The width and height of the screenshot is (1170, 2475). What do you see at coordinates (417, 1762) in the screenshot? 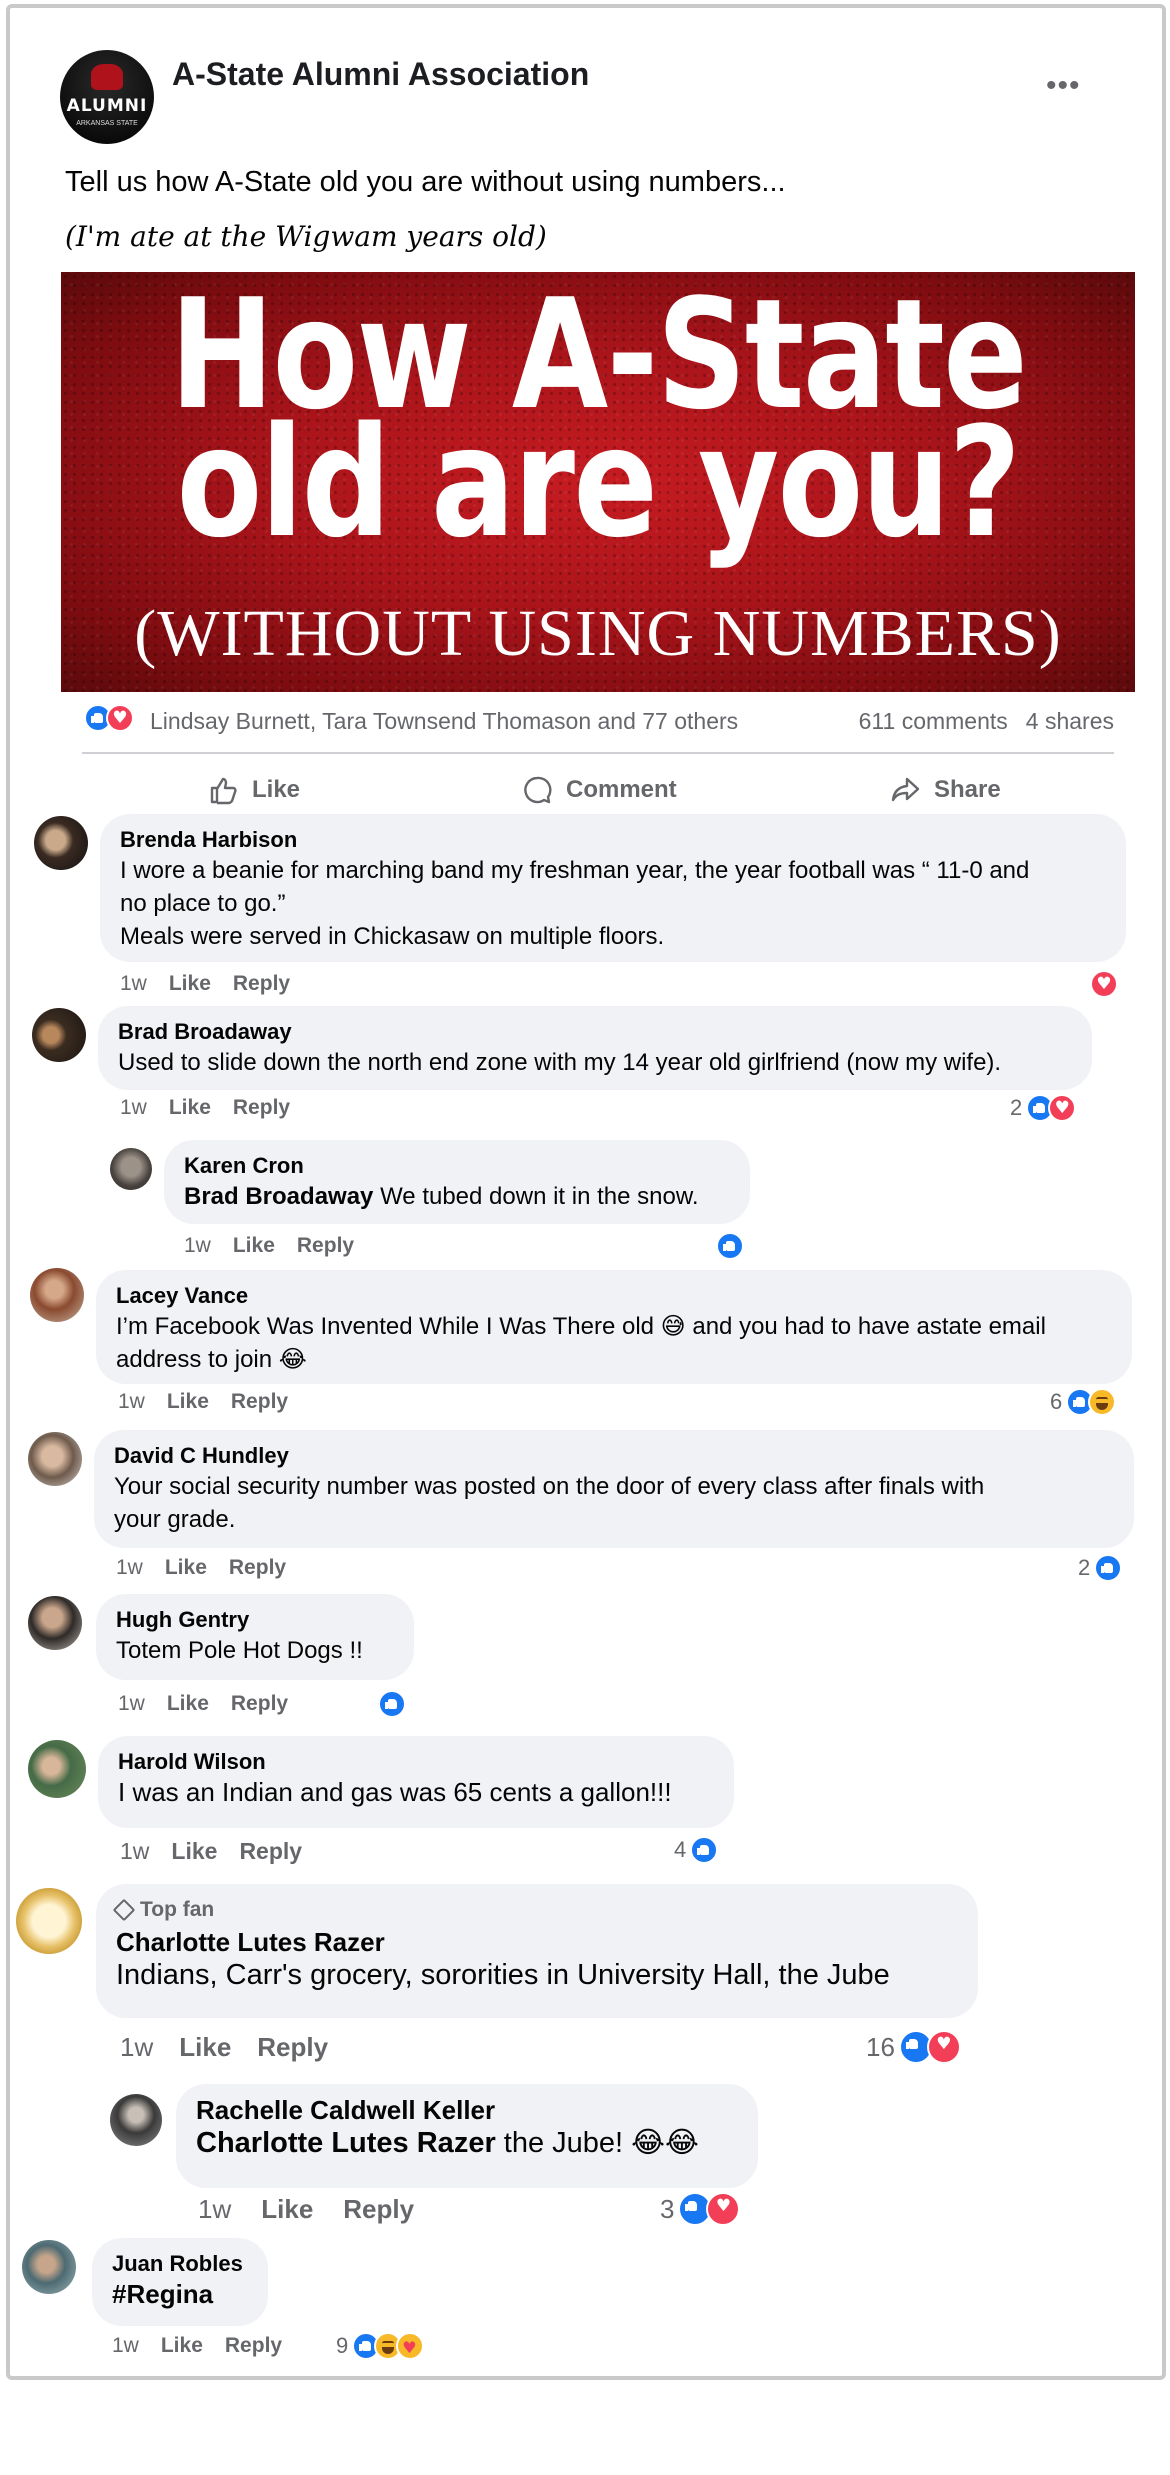
I see `comment-author: Harold Wilson` at bounding box center [417, 1762].